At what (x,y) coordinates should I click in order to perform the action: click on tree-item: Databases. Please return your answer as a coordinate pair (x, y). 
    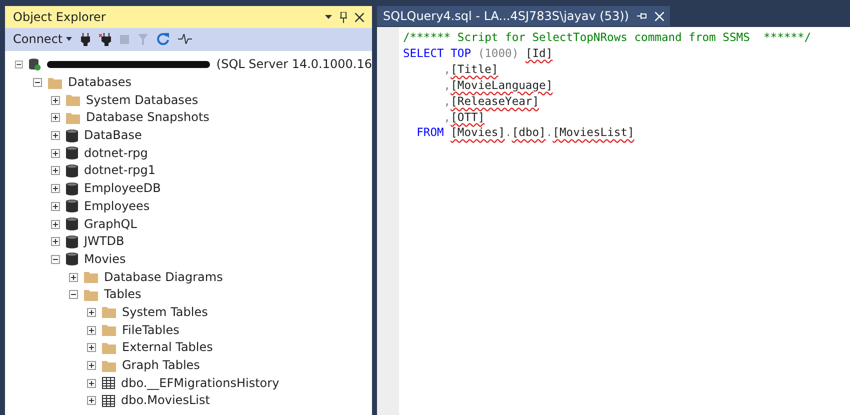
    Looking at the image, I should click on (100, 82).